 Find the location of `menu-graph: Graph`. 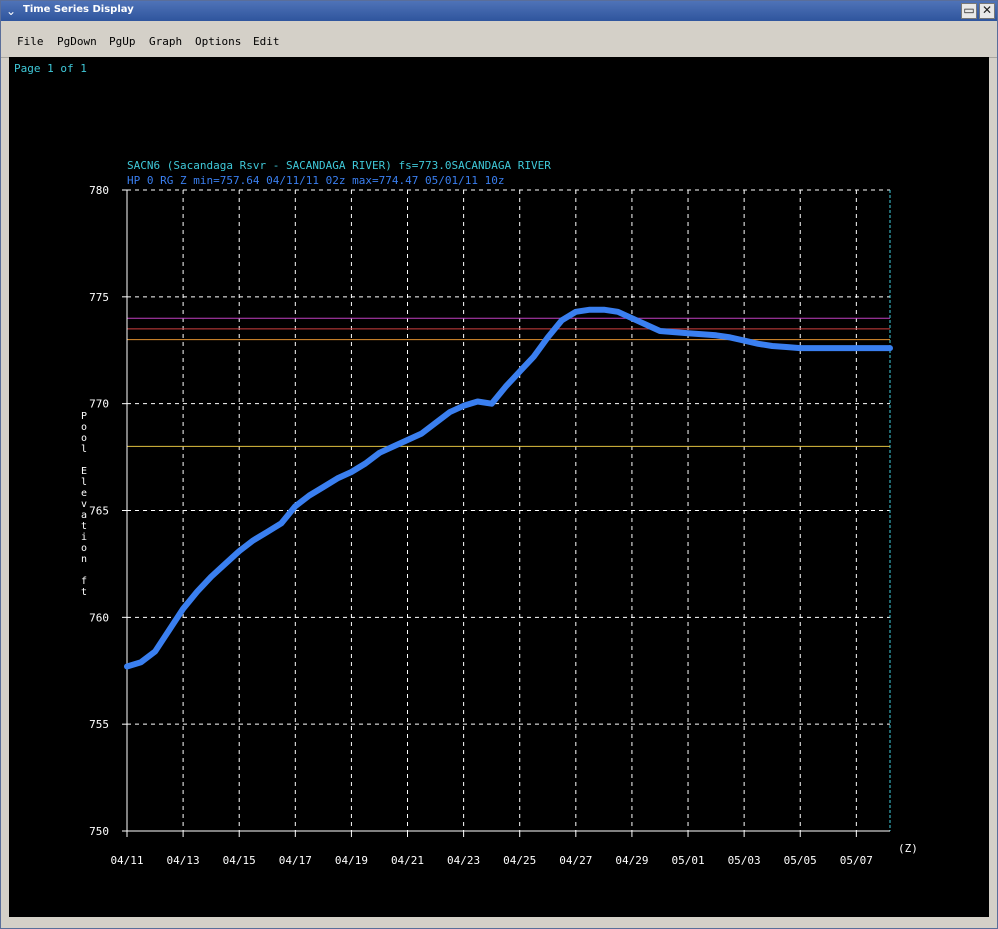

menu-graph: Graph is located at coordinates (165, 41).